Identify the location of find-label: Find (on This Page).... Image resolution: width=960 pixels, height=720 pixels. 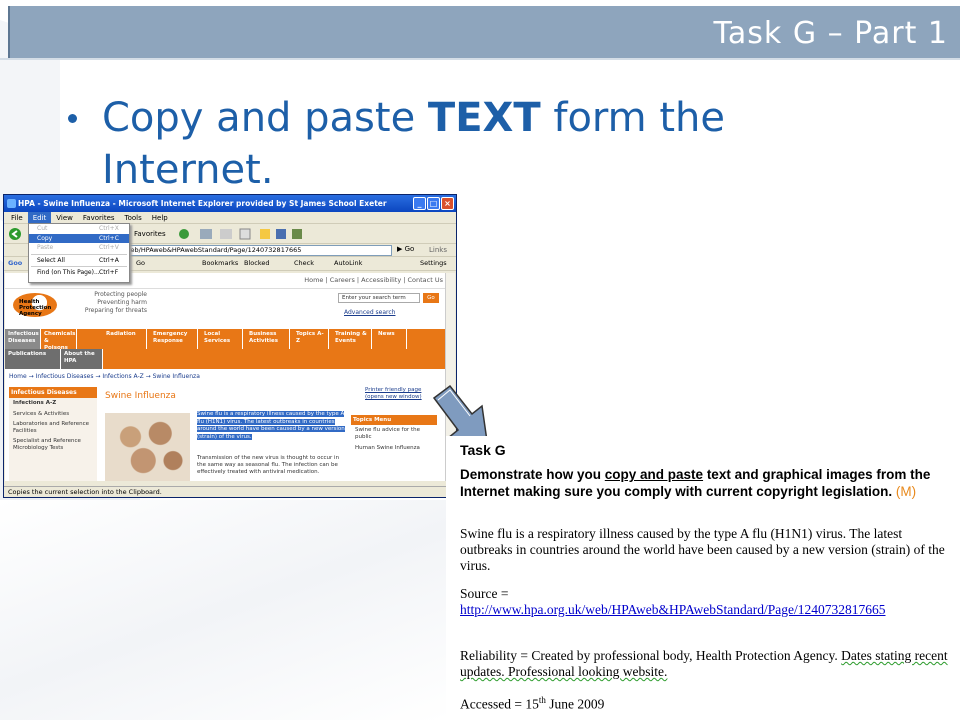
(68, 272).